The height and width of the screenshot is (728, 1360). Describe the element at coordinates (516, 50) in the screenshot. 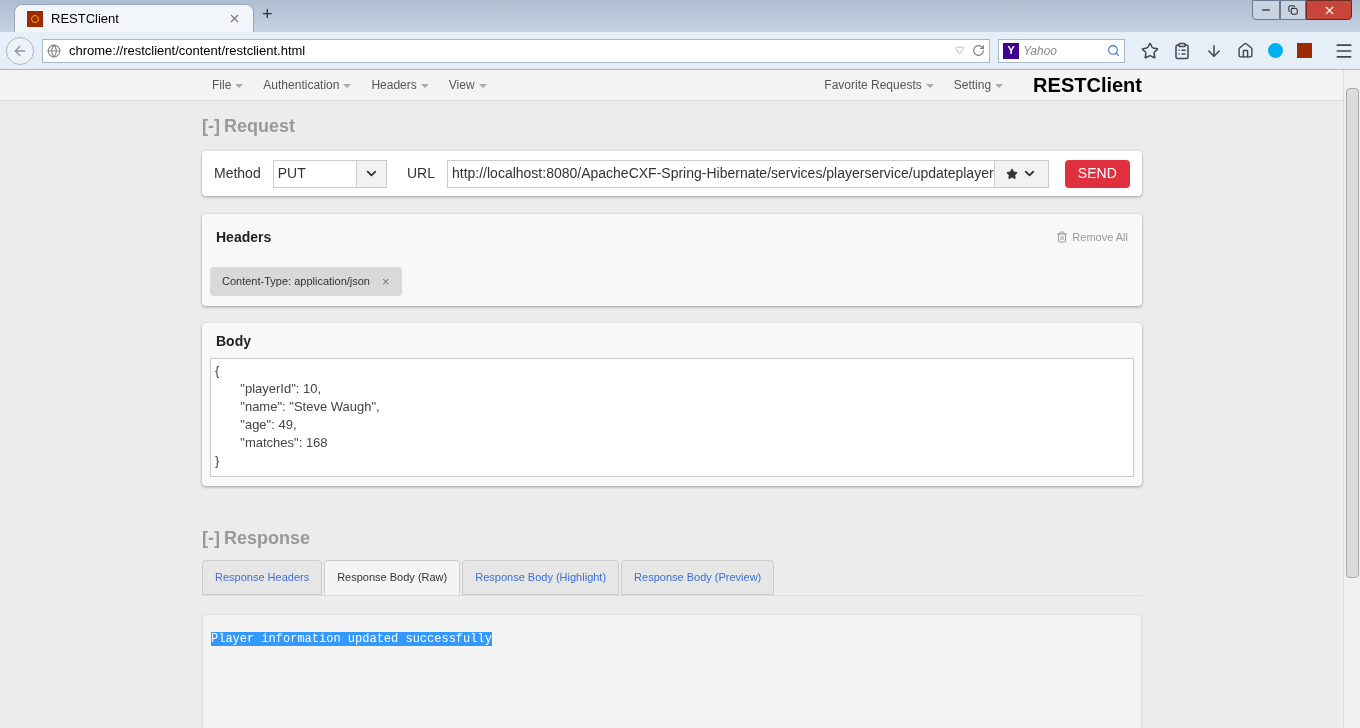

I see `address-bar: chrome://restclient/content/restclient.html` at that location.